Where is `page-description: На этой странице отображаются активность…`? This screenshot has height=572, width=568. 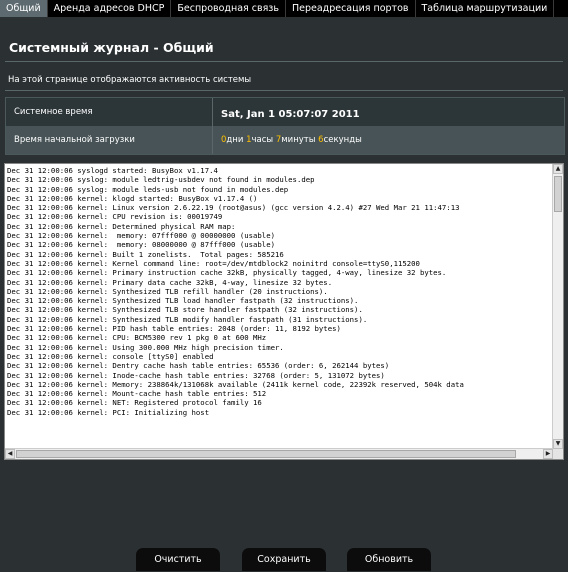 page-description: На этой странице отображаются активность… is located at coordinates (130, 80).